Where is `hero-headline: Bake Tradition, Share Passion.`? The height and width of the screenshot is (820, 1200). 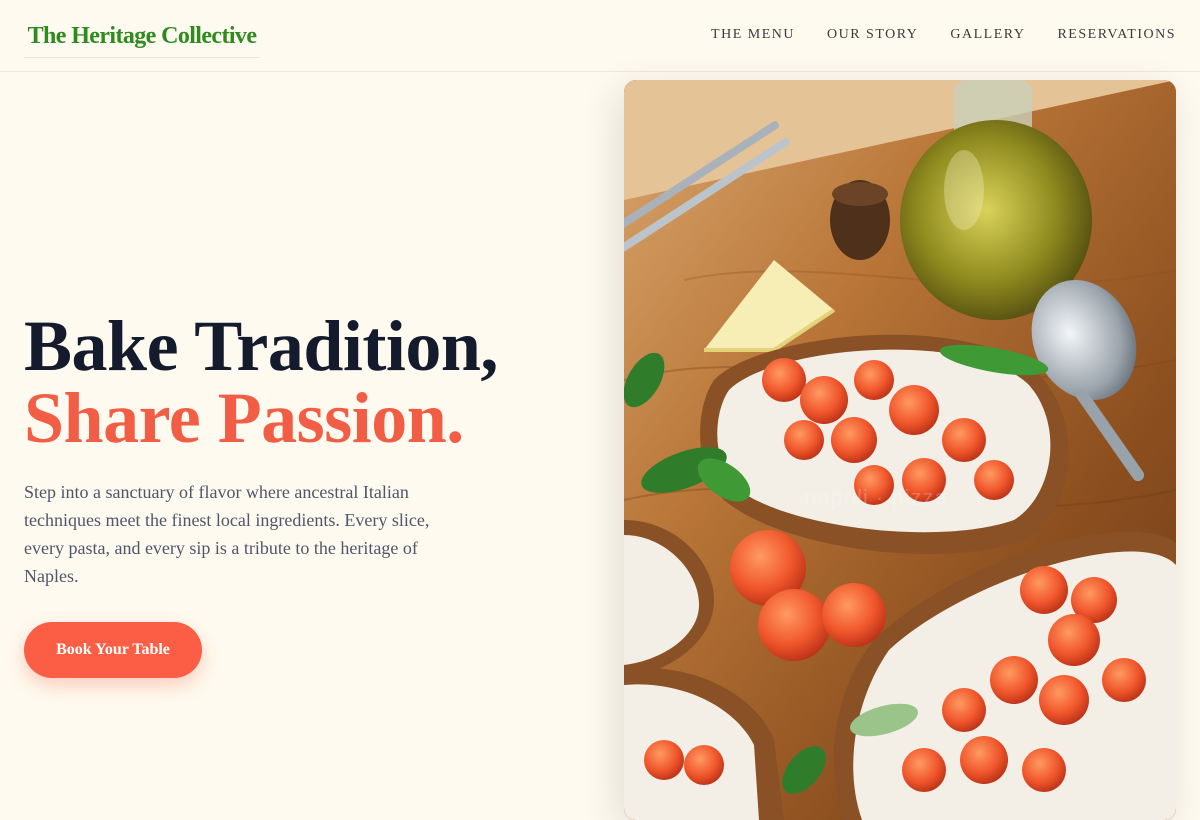 hero-headline: Bake Tradition, Share Passion. is located at coordinates (304, 382).